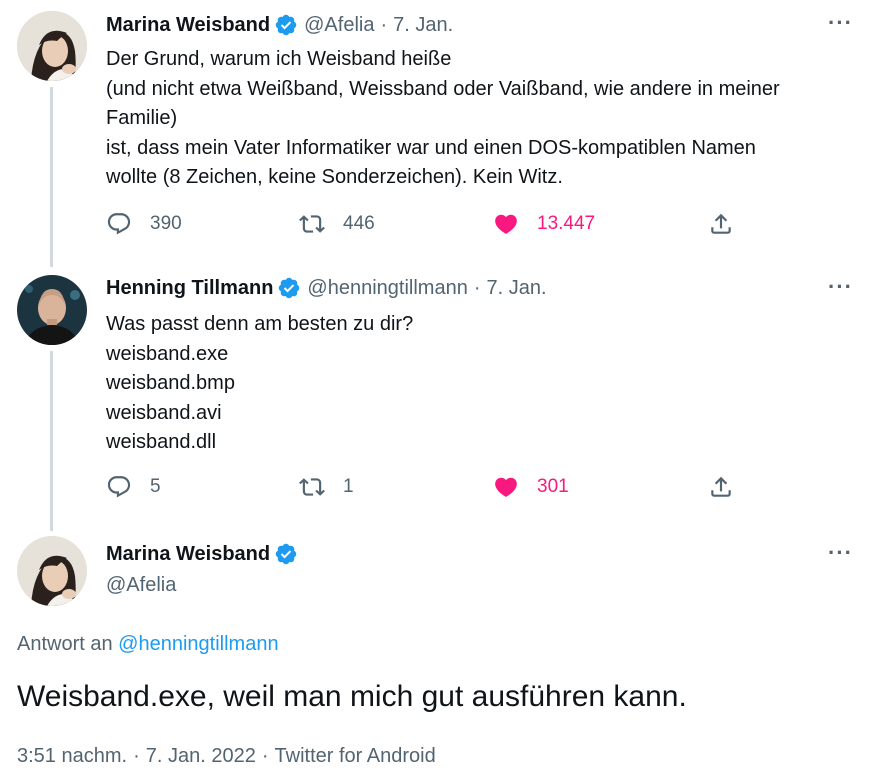 Image resolution: width=873 pixels, height=781 pixels. I want to click on like-count: 13.447, so click(566, 223).